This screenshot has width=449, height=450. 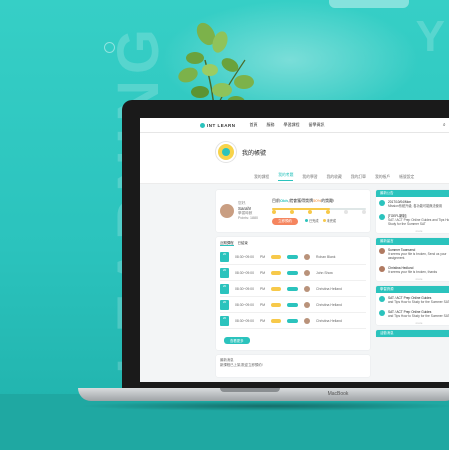 I want to click on goal-text: 目前Obh,就會獲得獎牌50%的獎勵!, so click(x=303, y=200).